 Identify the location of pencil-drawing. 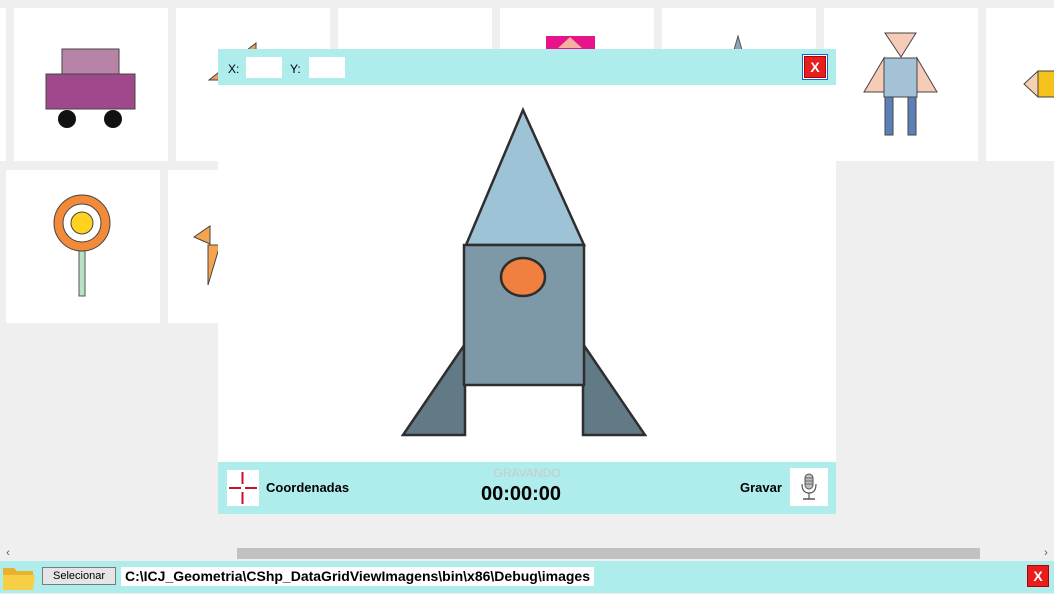
(1038, 84).